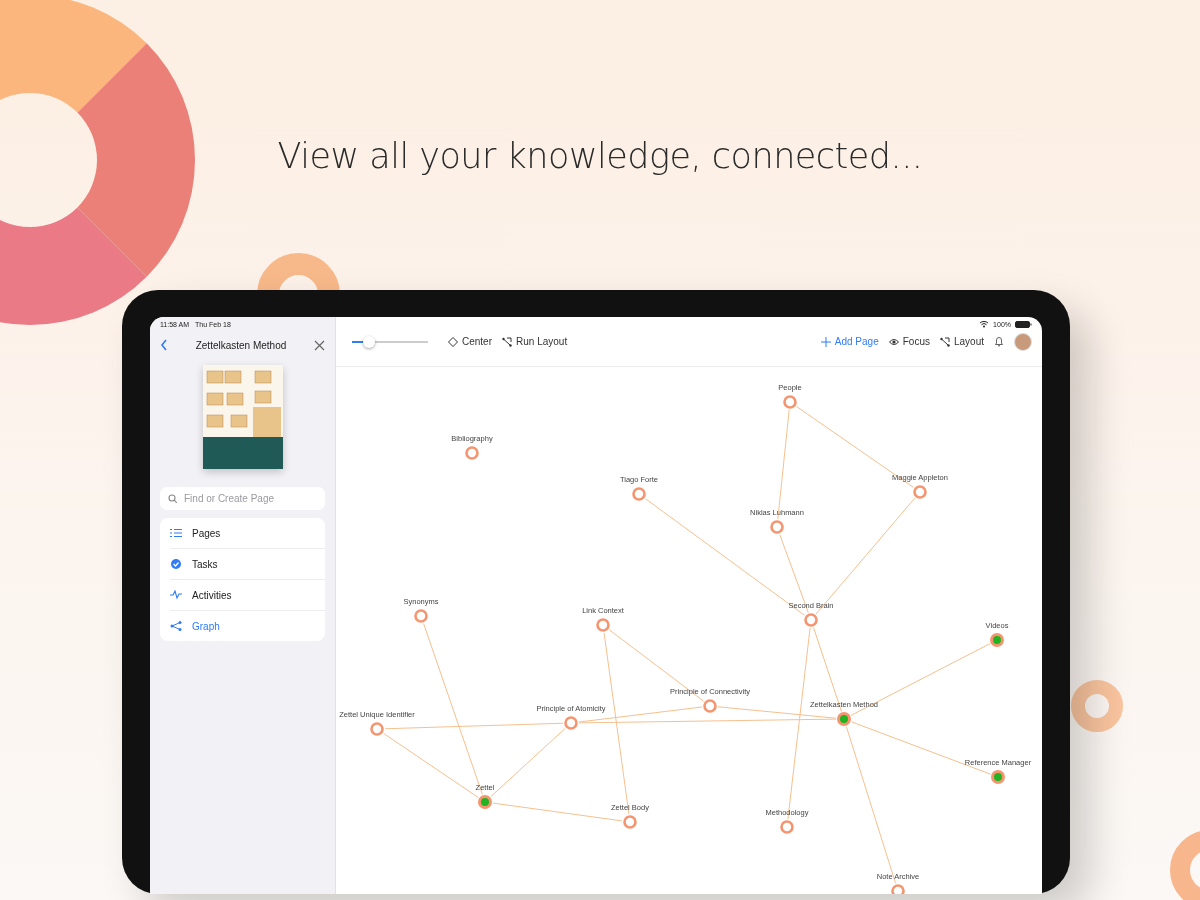  I want to click on notifications-button, so click(999, 341).